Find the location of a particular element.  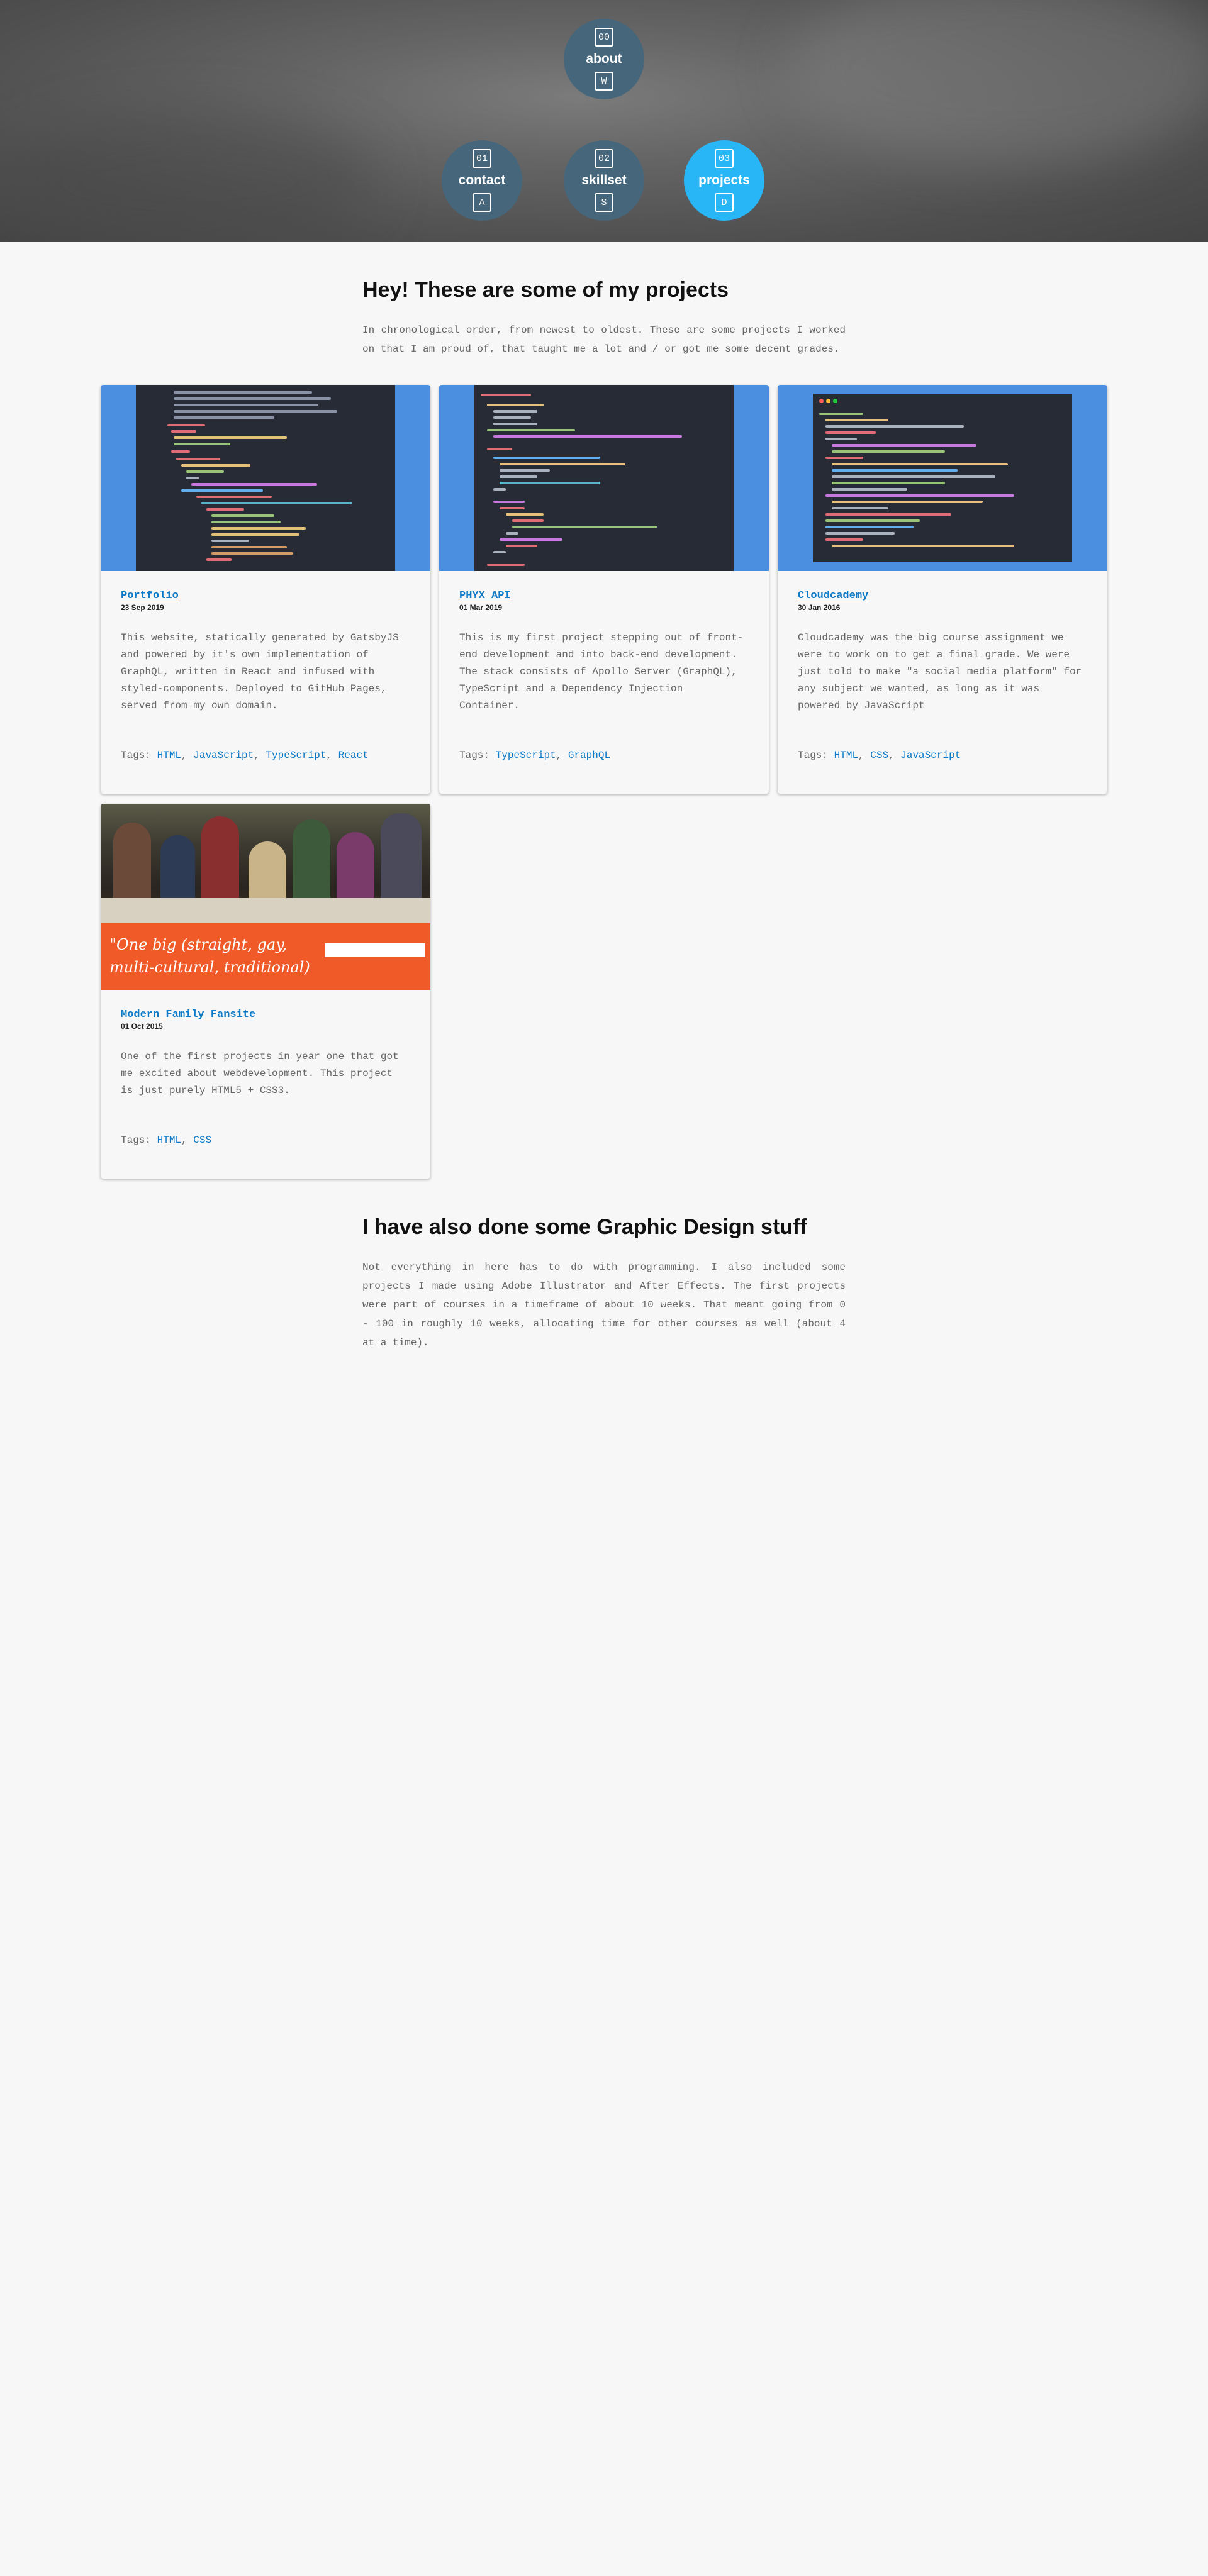

nav-skillset-index: 02 is located at coordinates (604, 158).